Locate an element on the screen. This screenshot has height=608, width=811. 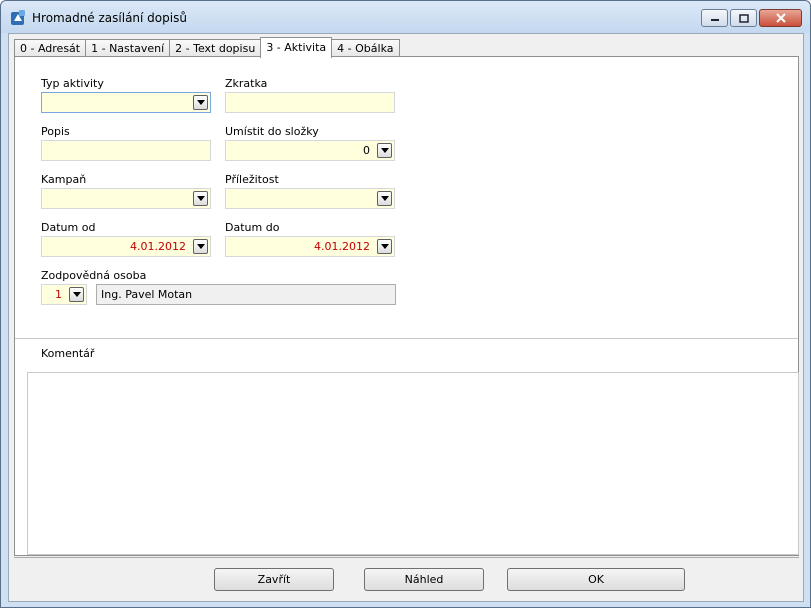
ok-button: OK is located at coordinates (596, 579).